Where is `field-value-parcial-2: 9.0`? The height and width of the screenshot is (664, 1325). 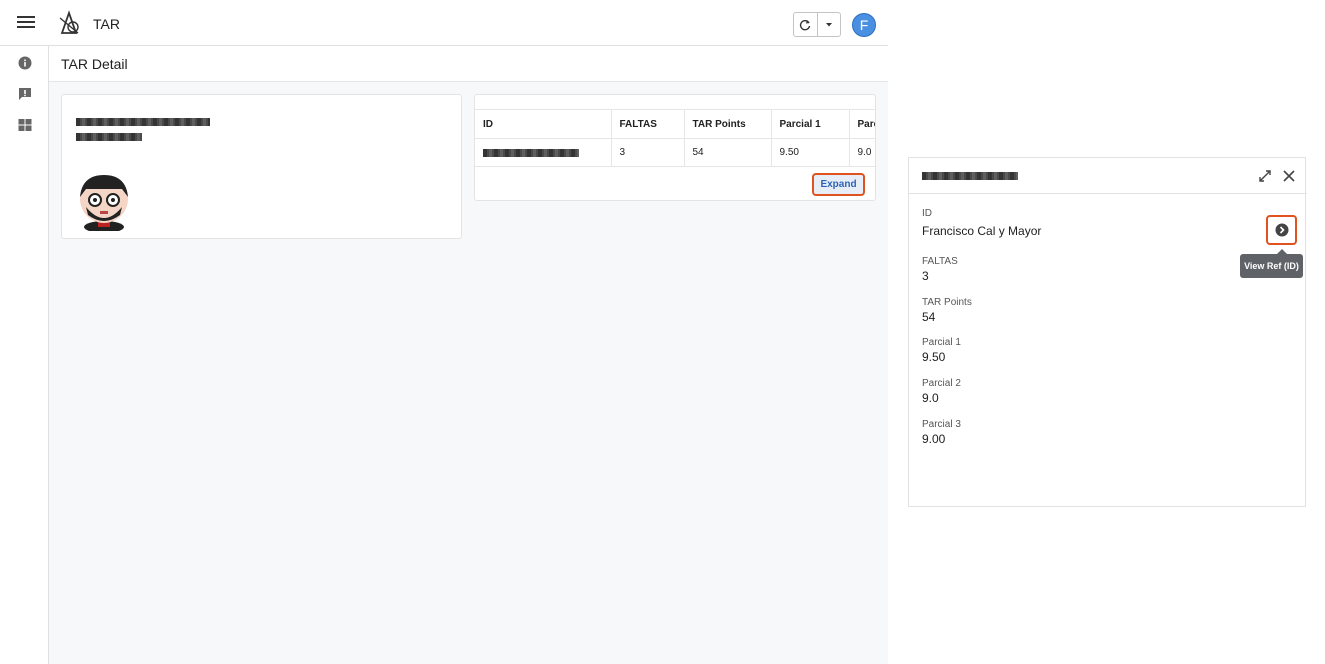 field-value-parcial-2: 9.0 is located at coordinates (930, 398).